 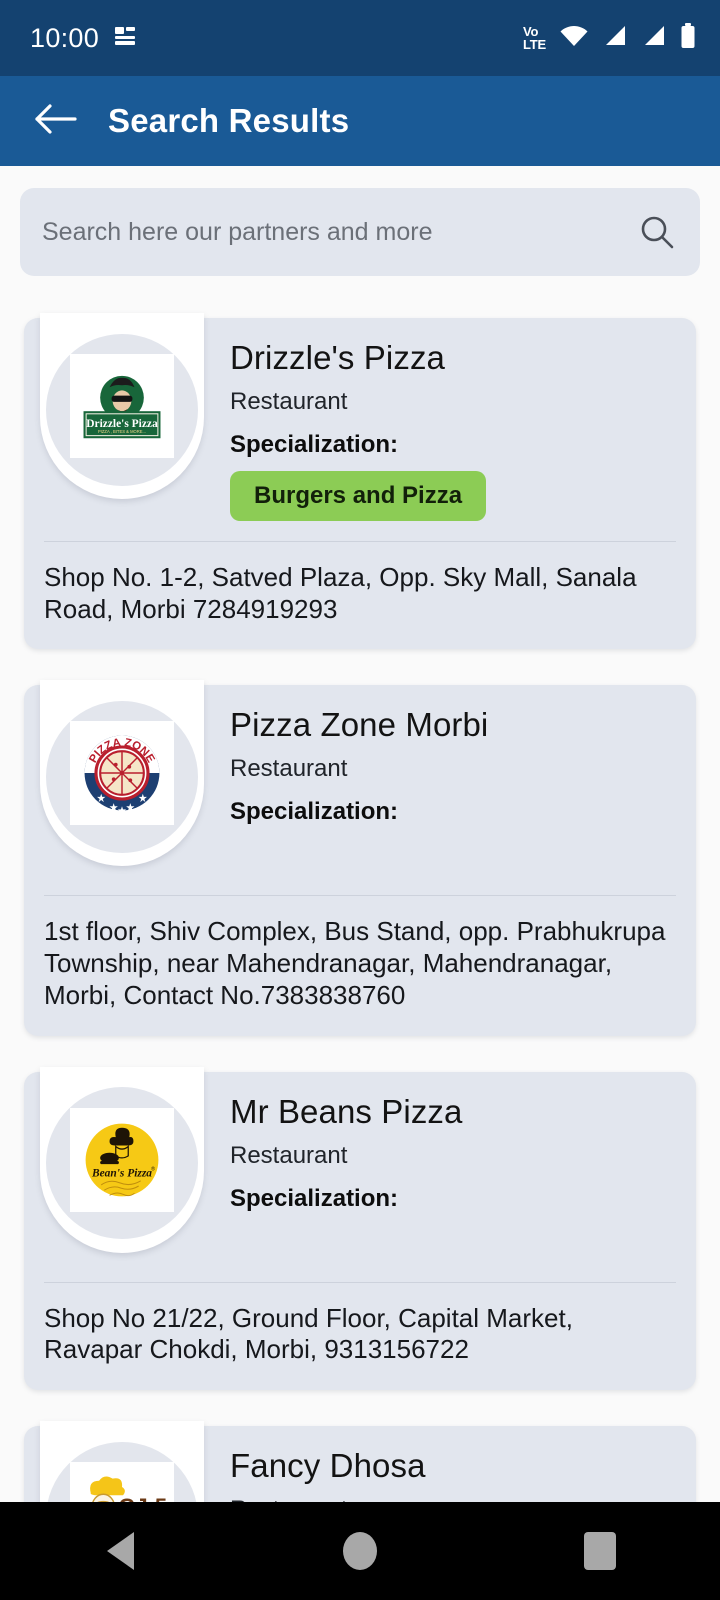 I want to click on svg-text: Bean's Pizza, so click(x=121, y=1173).